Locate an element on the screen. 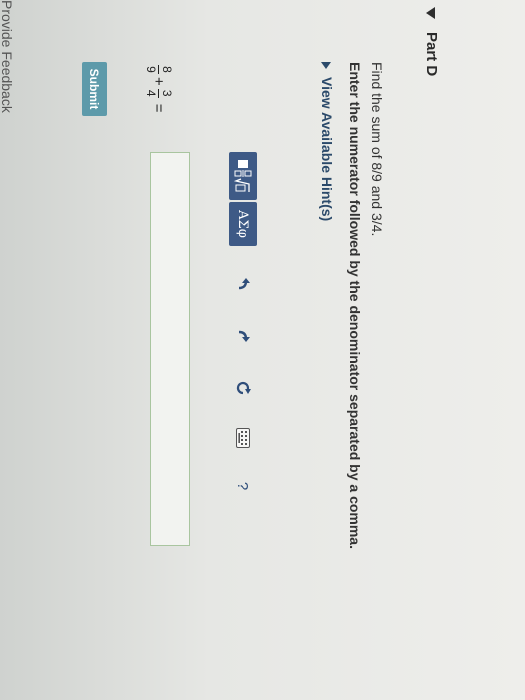 This screenshot has width=525, height=700. part-title: Part D is located at coordinates (431, 54).